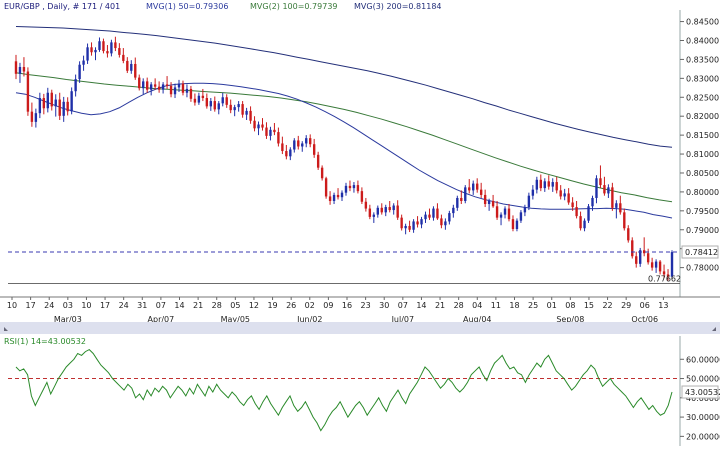  Describe the element at coordinates (702, 392) in the screenshot. I see `rsi-last-label: 43.00532` at that location.